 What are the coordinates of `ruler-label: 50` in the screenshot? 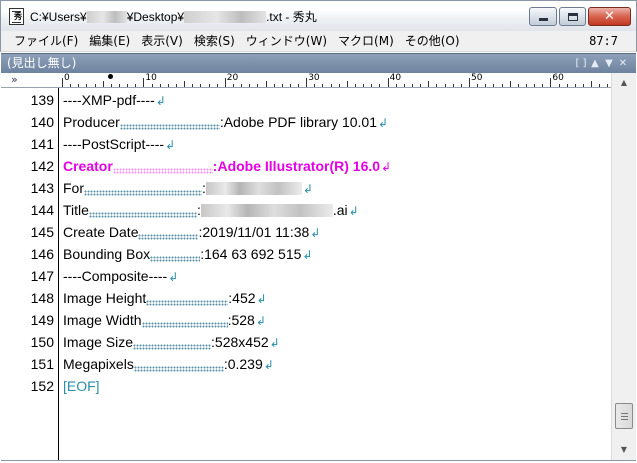 It's located at (477, 78).